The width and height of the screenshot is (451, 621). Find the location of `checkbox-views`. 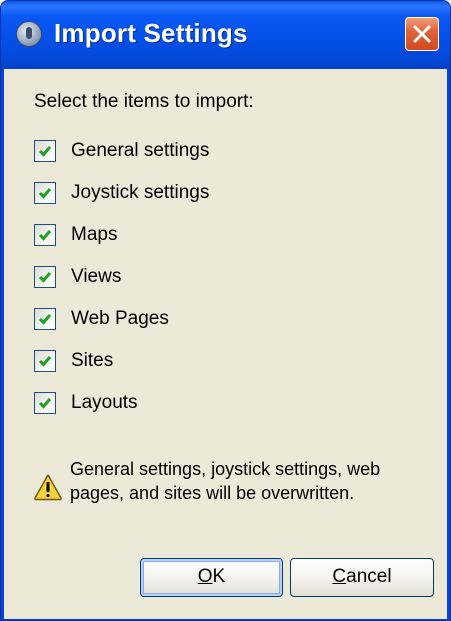

checkbox-views is located at coordinates (45, 277).